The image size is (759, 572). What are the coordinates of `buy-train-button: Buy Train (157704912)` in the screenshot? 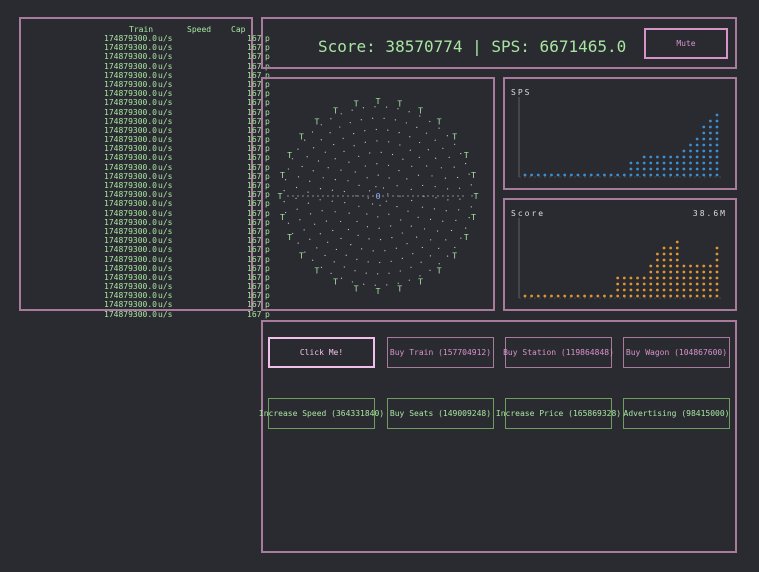 It's located at (440, 352).